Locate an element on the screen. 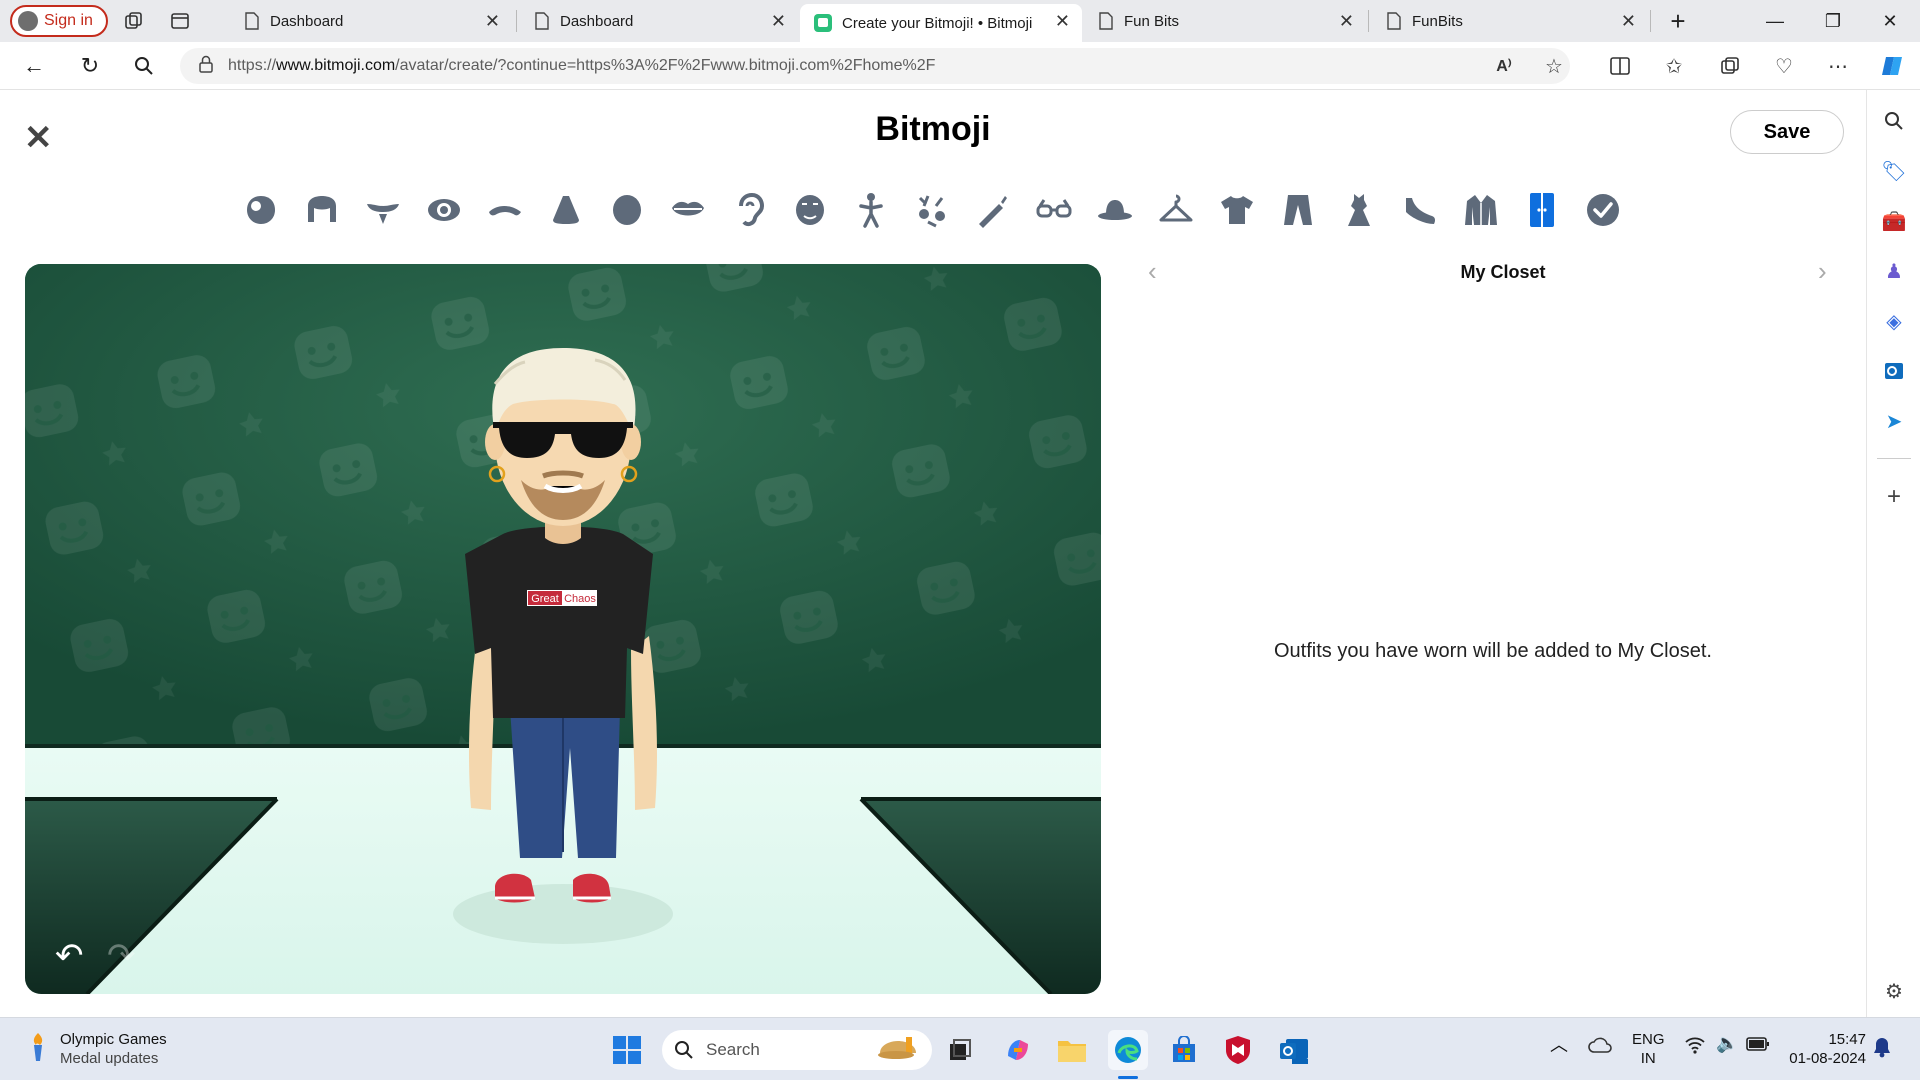 The height and width of the screenshot is (1080, 1920). bitmoji-favicon-icon is located at coordinates (823, 23).